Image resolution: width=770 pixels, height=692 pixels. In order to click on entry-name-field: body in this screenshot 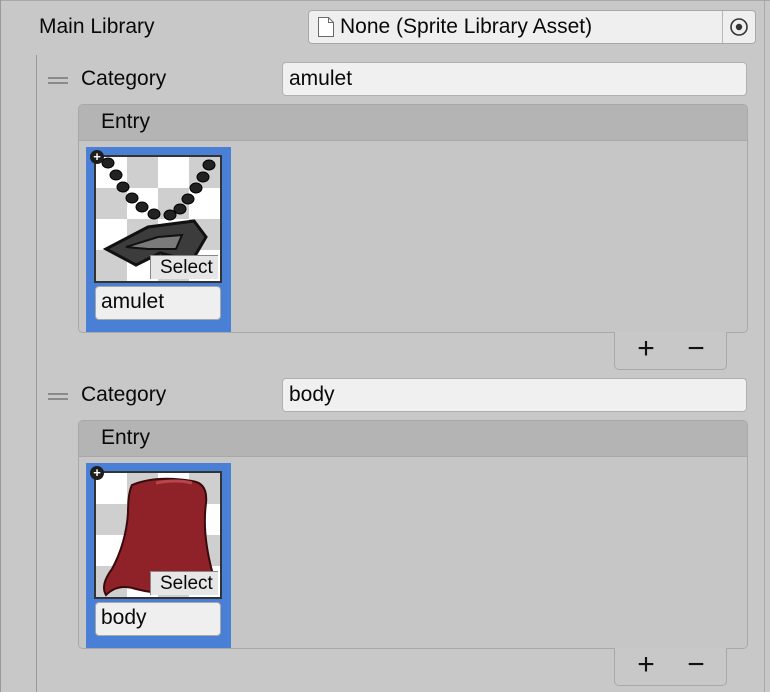, I will do `click(158, 619)`.